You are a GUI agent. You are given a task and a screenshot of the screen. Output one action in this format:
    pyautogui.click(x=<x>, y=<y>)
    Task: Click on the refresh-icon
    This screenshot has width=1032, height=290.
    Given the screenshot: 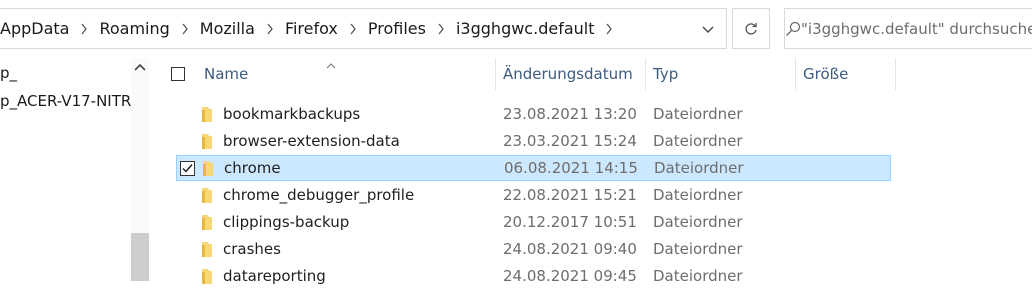 What is the action you would take?
    pyautogui.click(x=751, y=28)
    